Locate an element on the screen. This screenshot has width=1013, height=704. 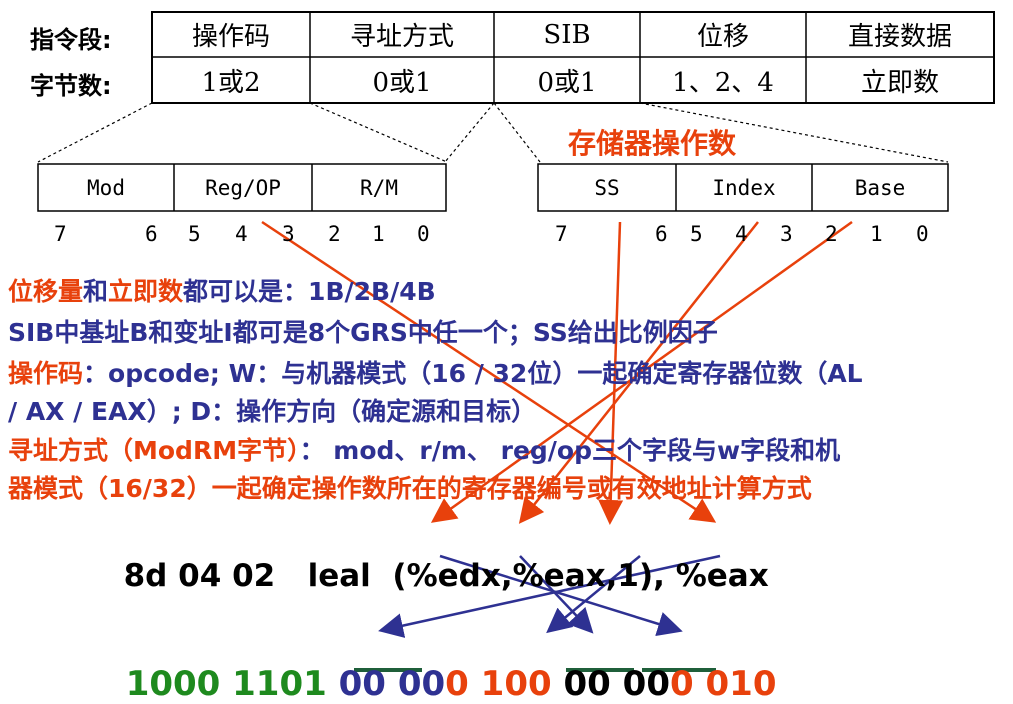
binary-encoding: 1000 1101 00 000 100 00 000 010 is located at coordinates (439, 664).